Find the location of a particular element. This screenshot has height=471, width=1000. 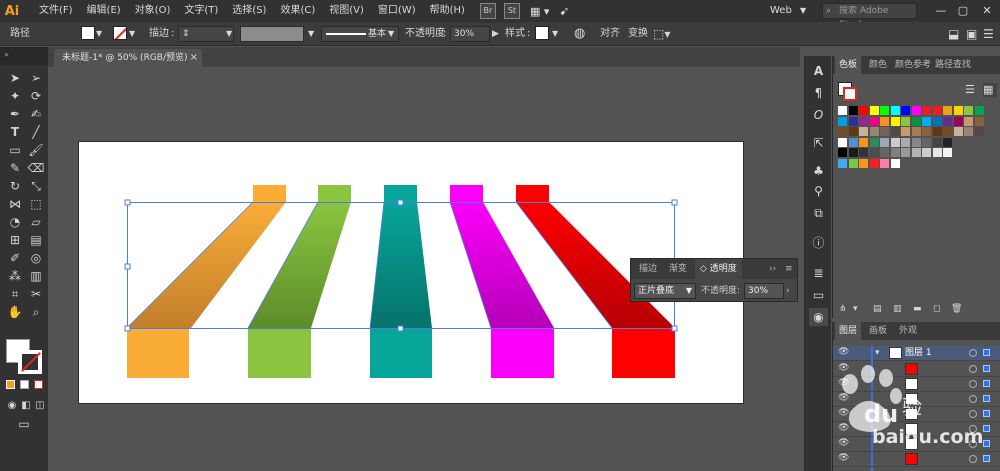

red-bottom-block is located at coordinates (643, 353).